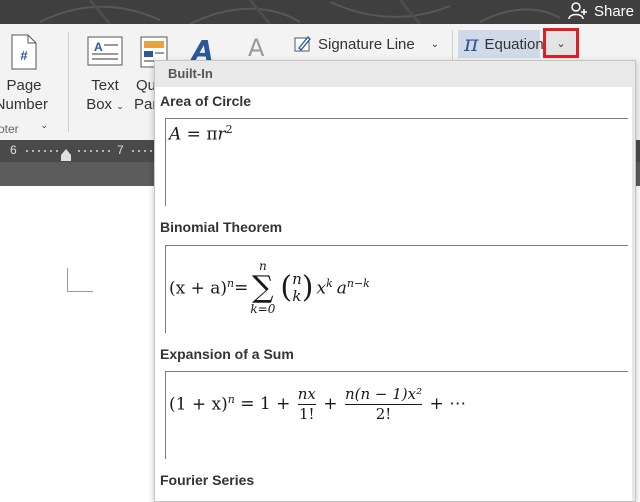  I want to click on page-number-label-line1: Page, so click(24, 85).